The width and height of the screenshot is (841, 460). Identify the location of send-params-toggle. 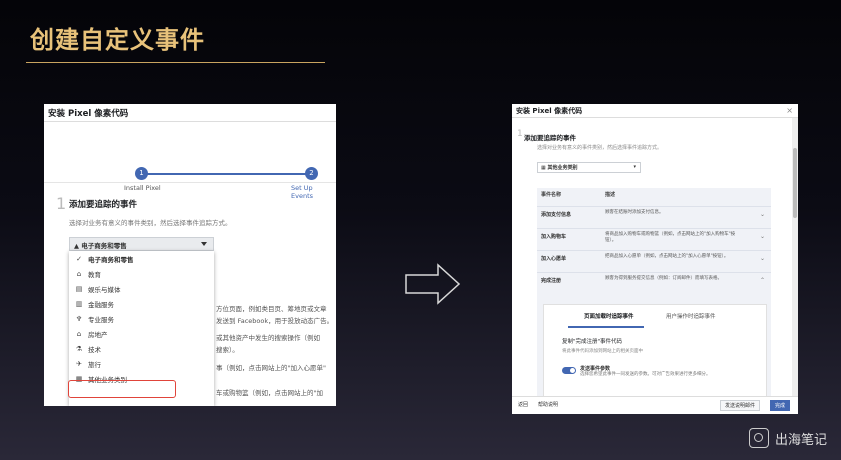
(569, 370).